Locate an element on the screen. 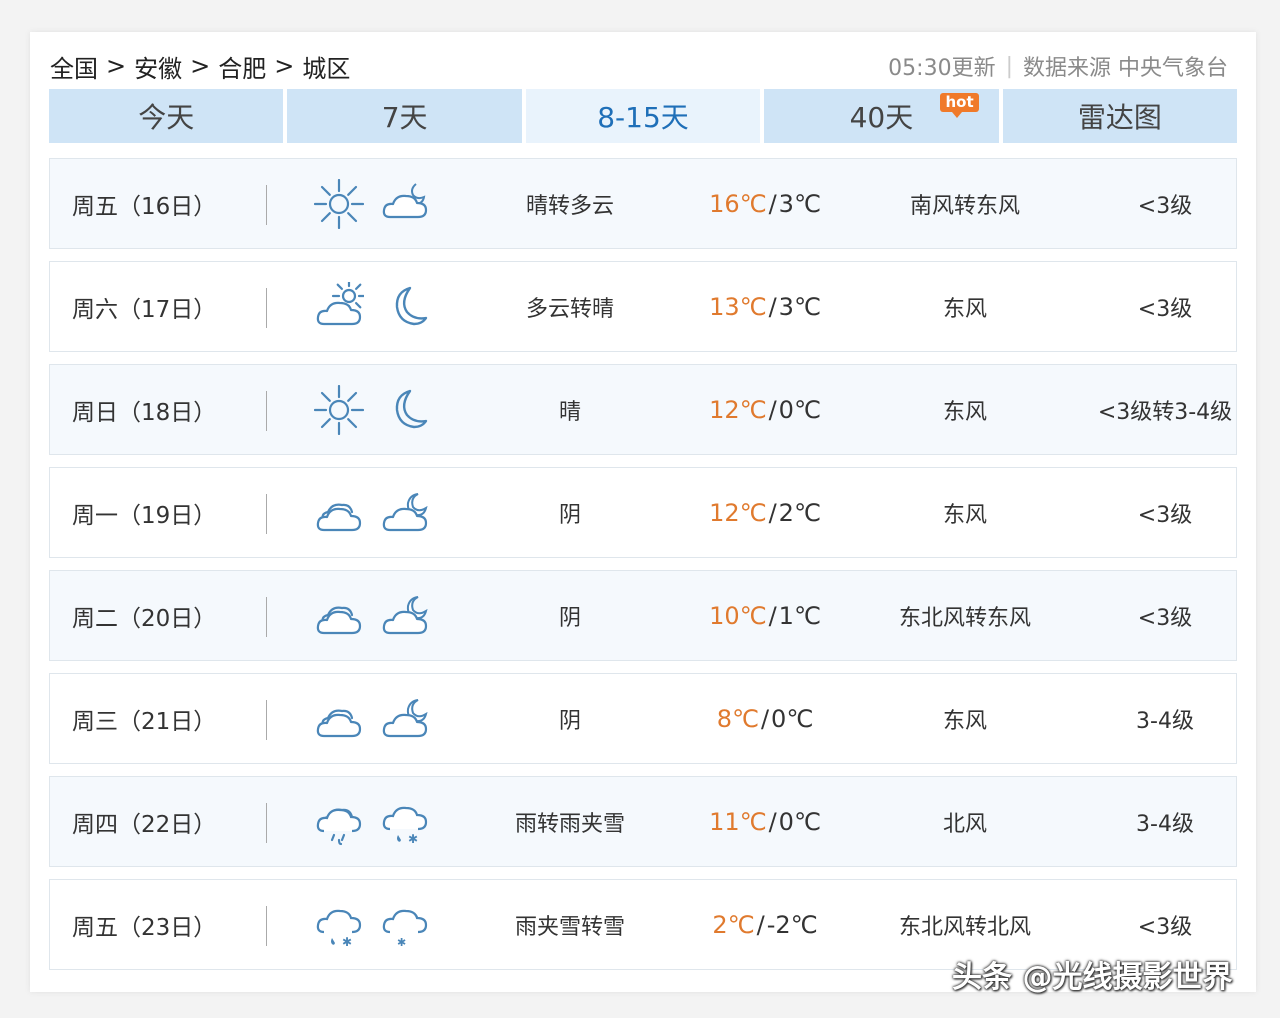 This screenshot has width=1280, height=1018. data-source: 数据来源 中央气象台 is located at coordinates (1125, 68).